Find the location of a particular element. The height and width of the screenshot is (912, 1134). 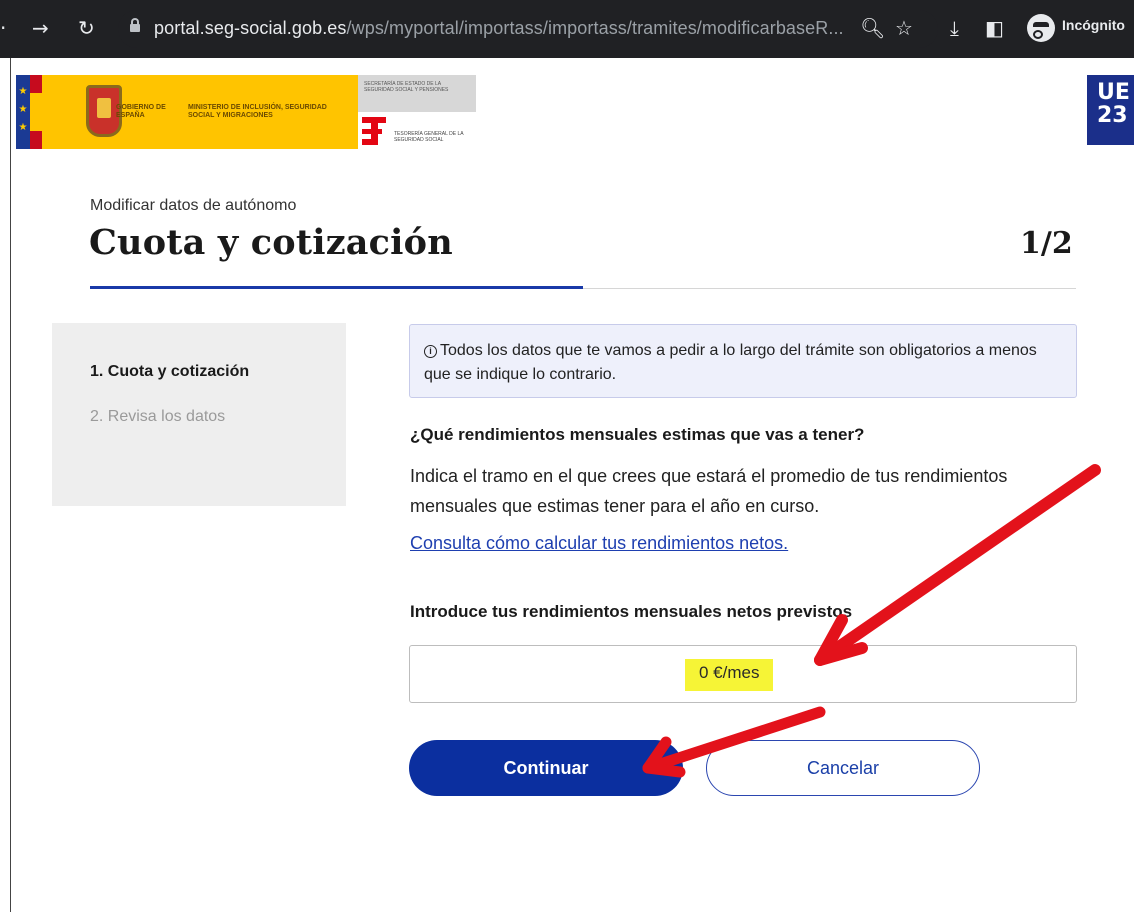

step-counter: 1/2 is located at coordinates (1046, 243).